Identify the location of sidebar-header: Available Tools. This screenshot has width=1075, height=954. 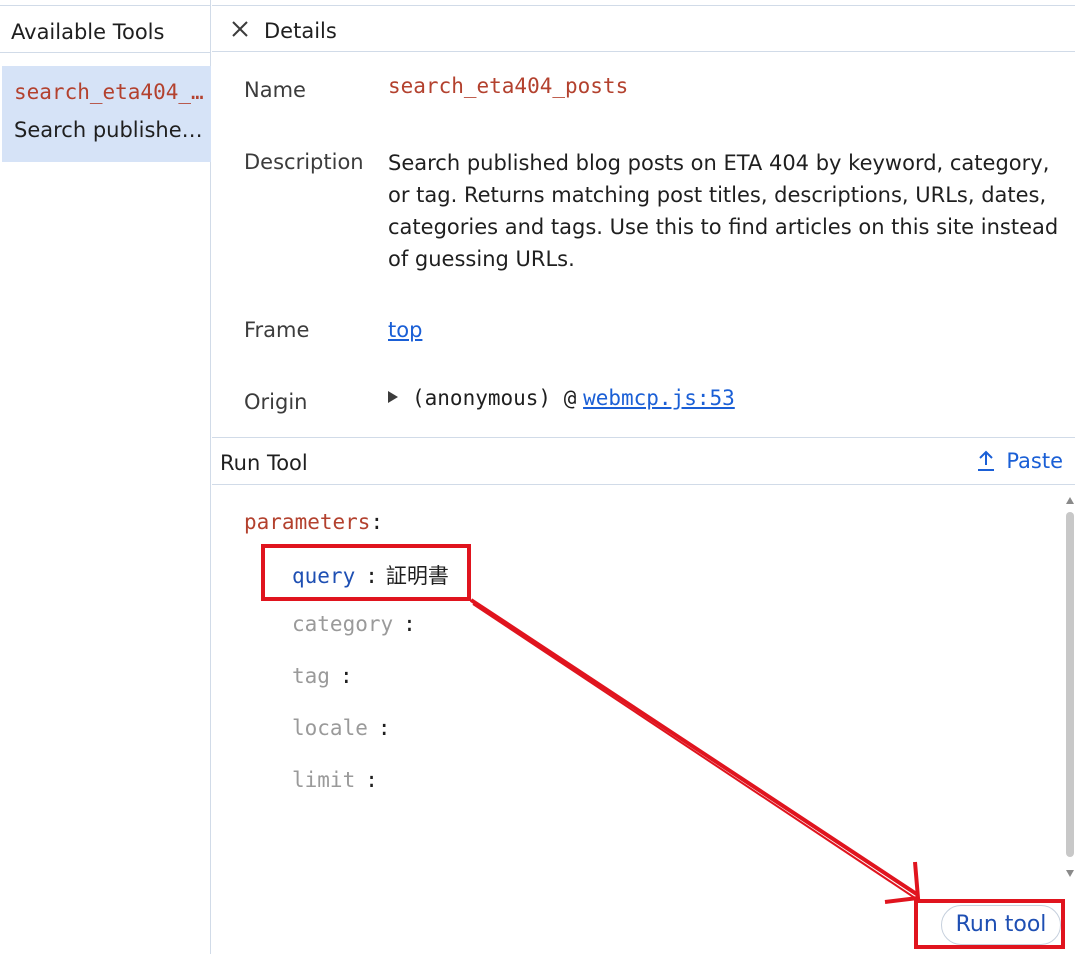
(105, 29).